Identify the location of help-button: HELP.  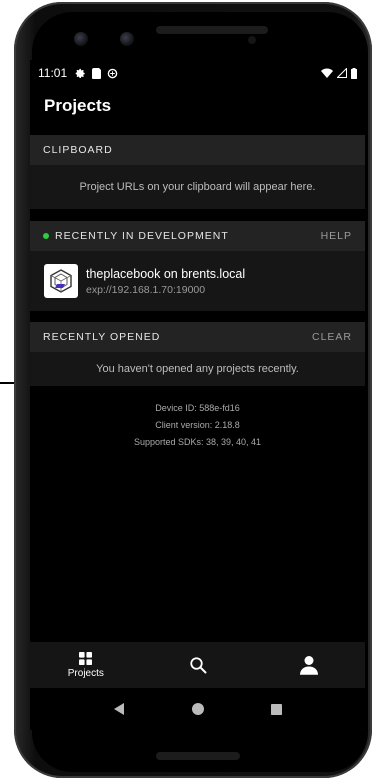
(336, 236).